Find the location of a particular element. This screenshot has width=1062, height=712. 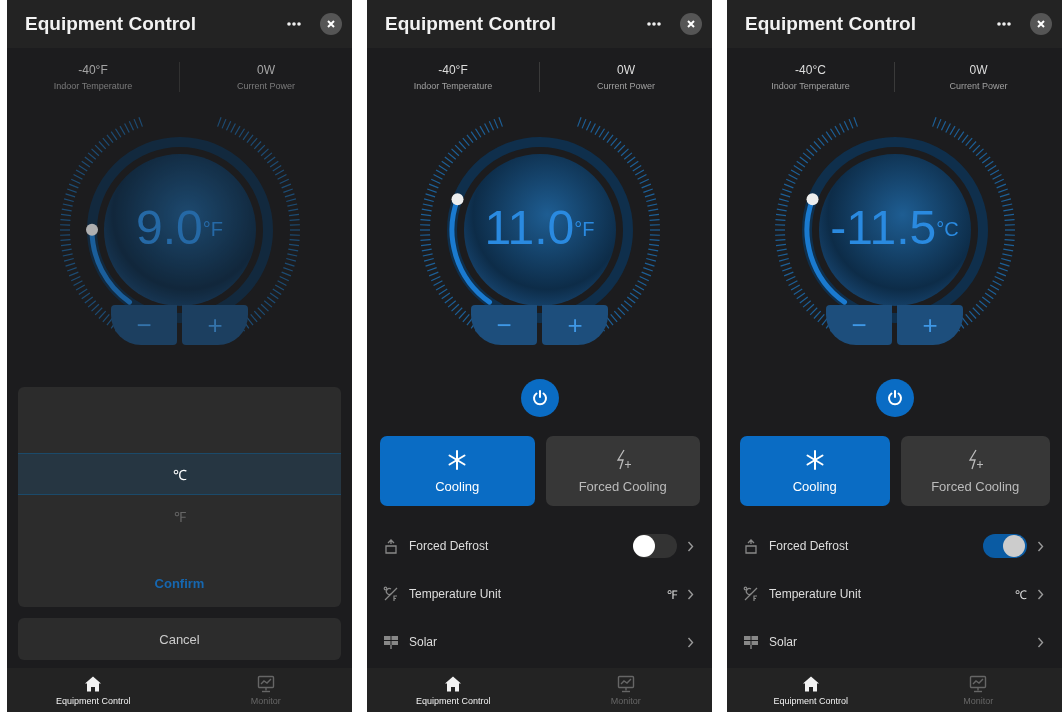

stat-value: -40°C is located at coordinates (810, 70).